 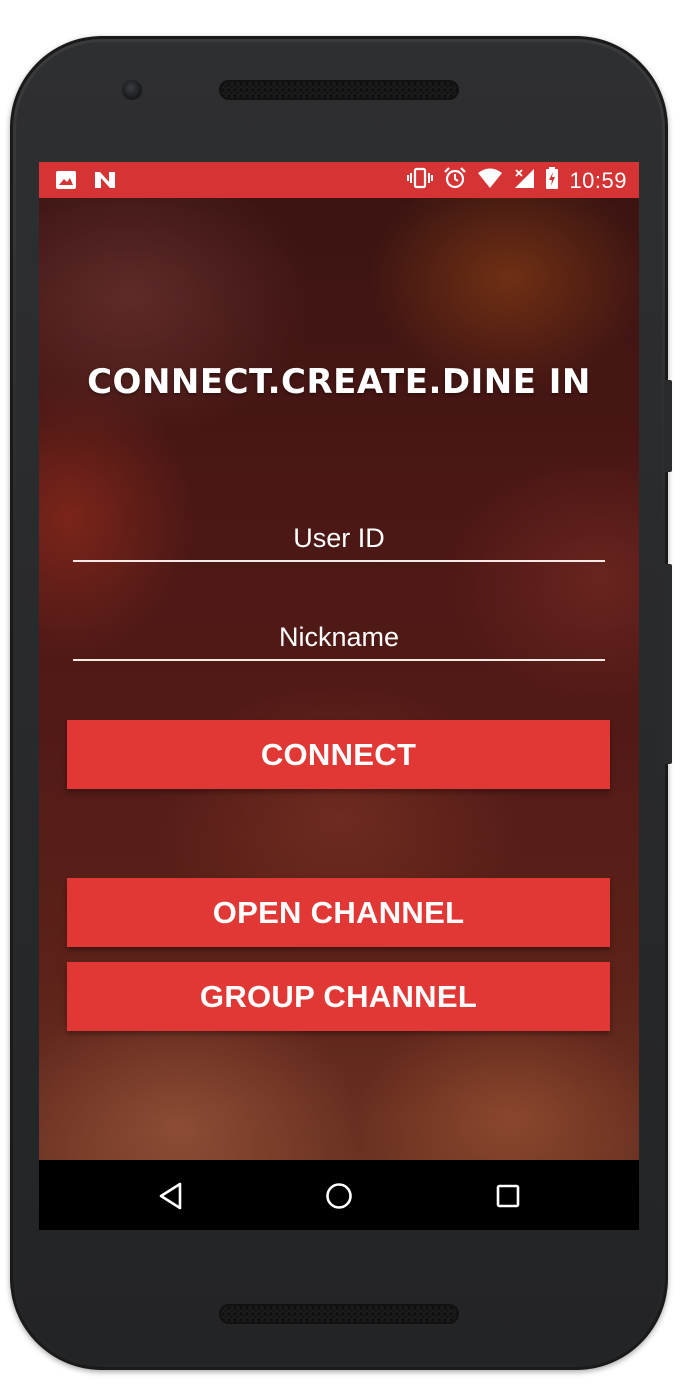 What do you see at coordinates (552, 180) in the screenshot?
I see `battery-charging-icon` at bounding box center [552, 180].